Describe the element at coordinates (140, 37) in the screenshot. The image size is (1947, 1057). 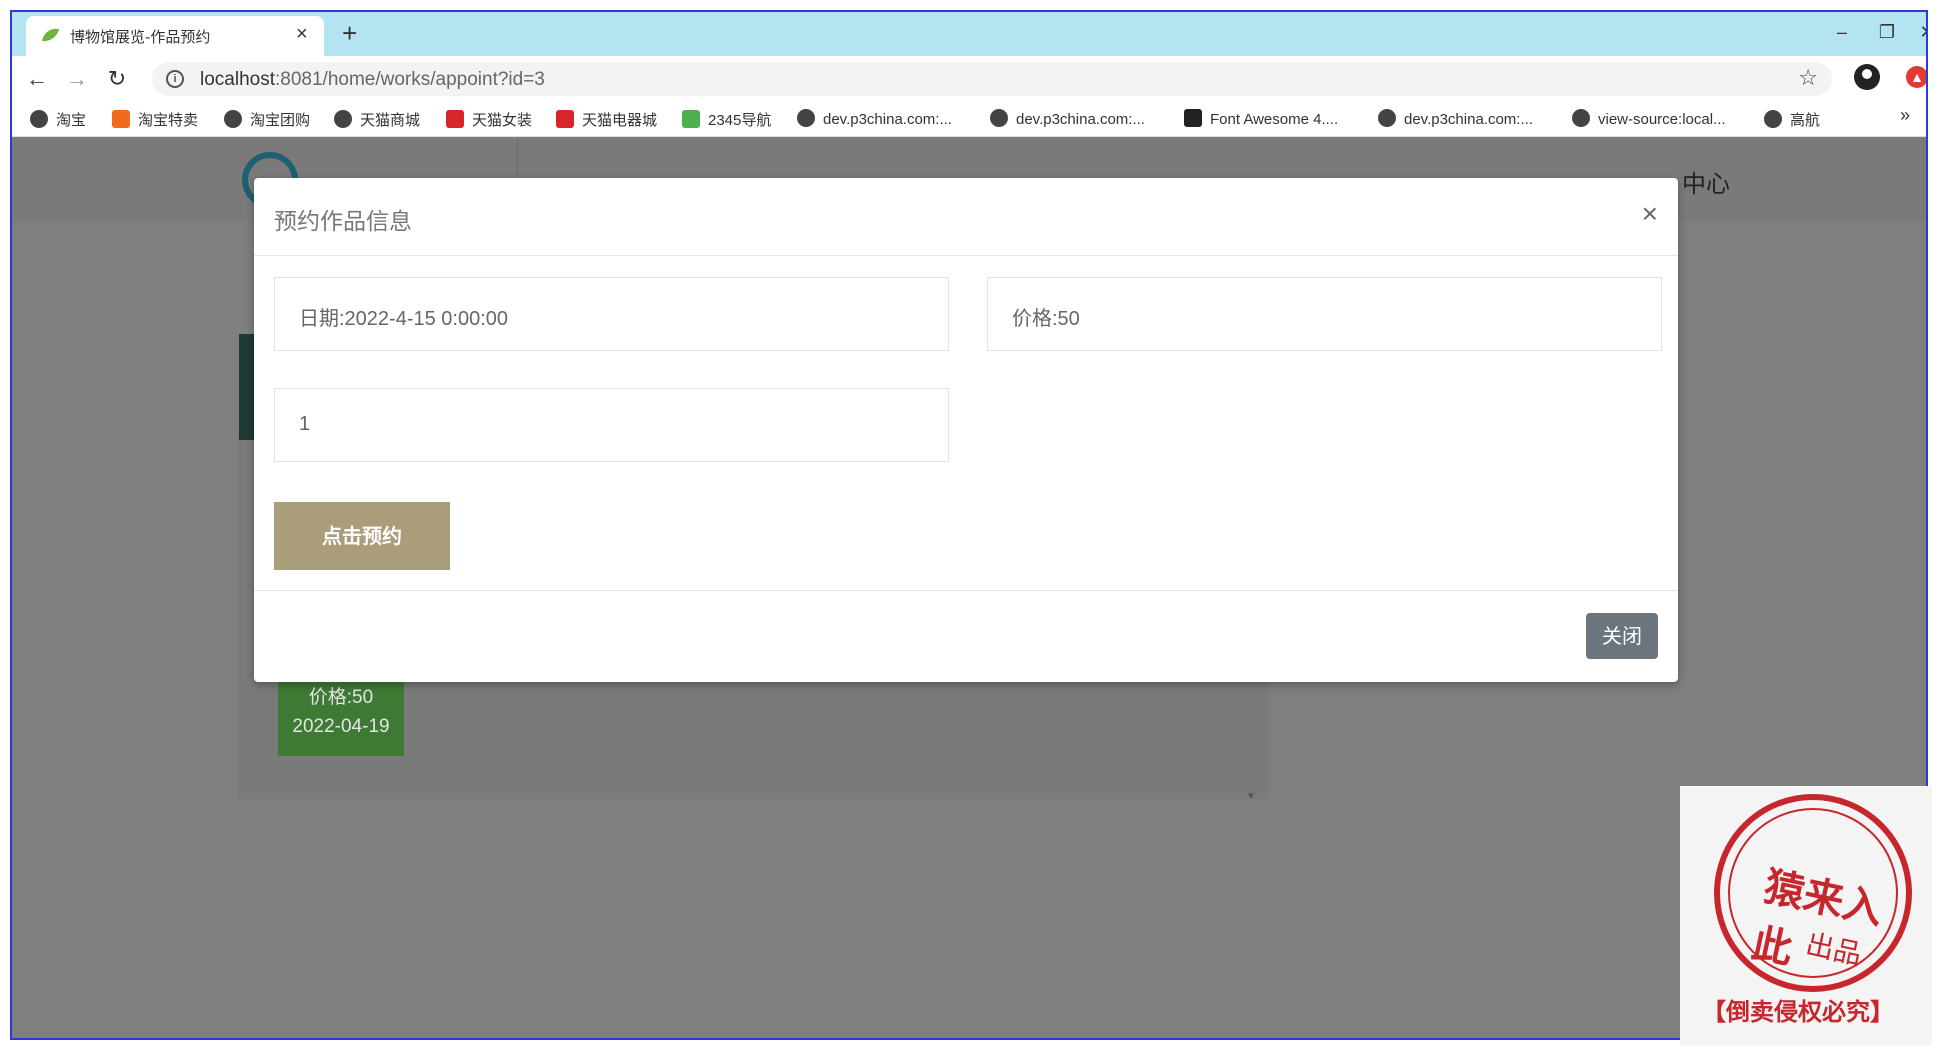
I see `tab-title: 博物馆展览-作品预约` at that location.